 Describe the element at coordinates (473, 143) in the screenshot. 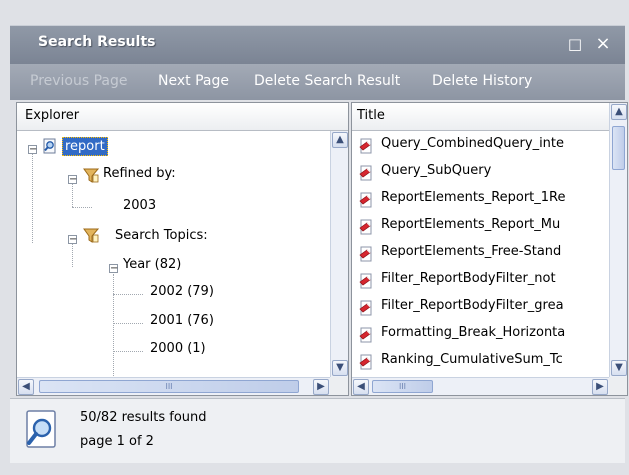

I see `result-title-label: Query_CombinedQuery_inte` at that location.